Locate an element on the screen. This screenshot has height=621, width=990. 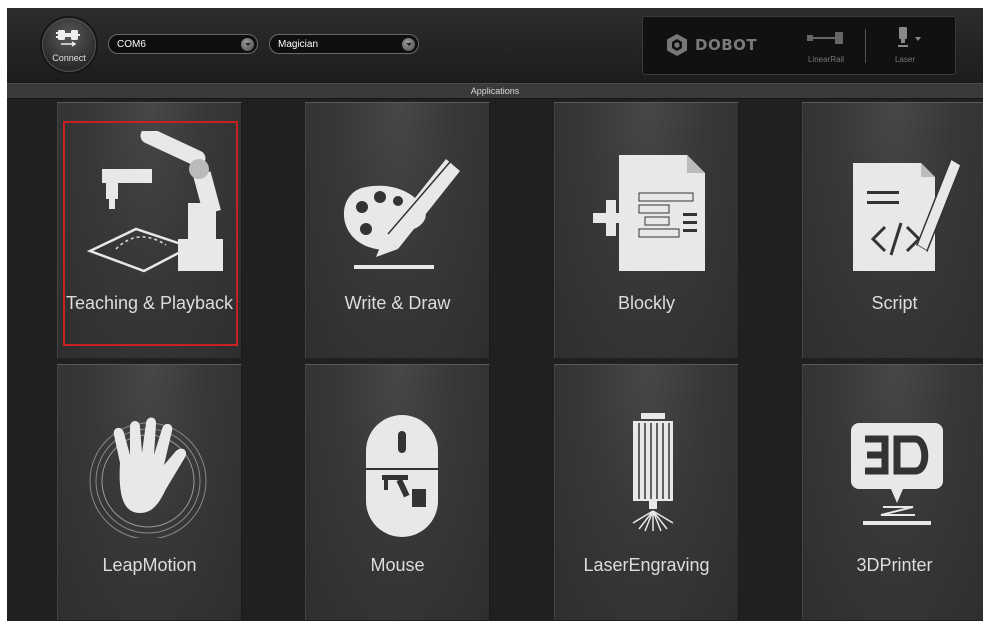
laser-tool-icon is located at coordinates (903, 39).